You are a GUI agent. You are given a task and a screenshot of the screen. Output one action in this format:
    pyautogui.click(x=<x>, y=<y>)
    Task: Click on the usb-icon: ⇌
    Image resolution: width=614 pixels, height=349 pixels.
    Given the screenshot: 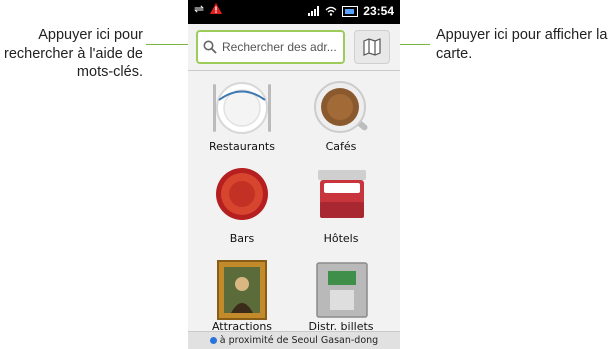 What is the action you would take?
    pyautogui.click(x=199, y=9)
    